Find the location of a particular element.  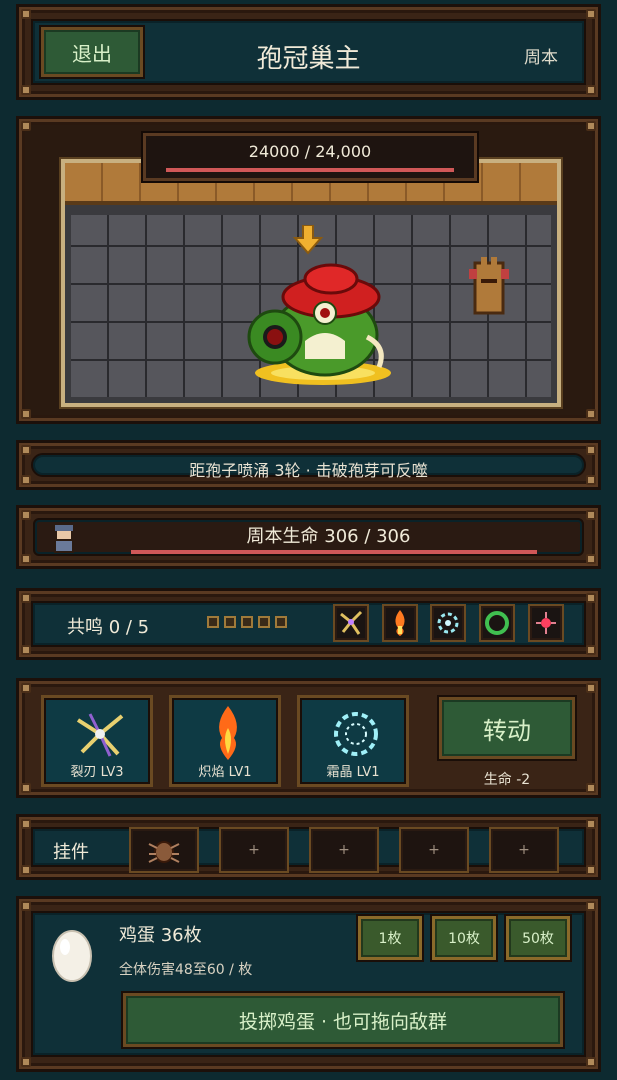

skill-slot-blaze: 炽焰 LV1 is located at coordinates (225, 741).